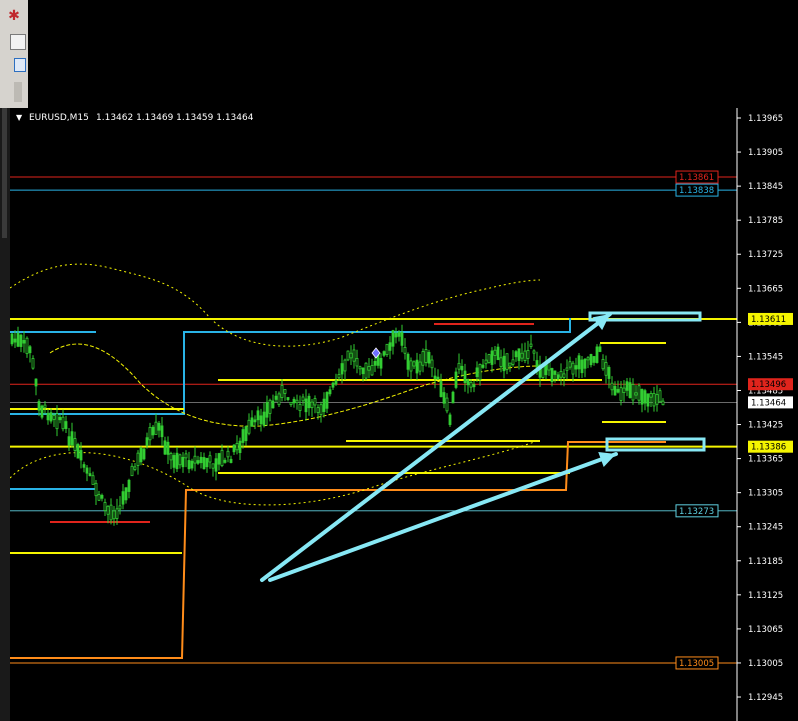  Describe the element at coordinates (765, 494) in the screenshot. I see `axis-tick-label: 1.13305` at that location.